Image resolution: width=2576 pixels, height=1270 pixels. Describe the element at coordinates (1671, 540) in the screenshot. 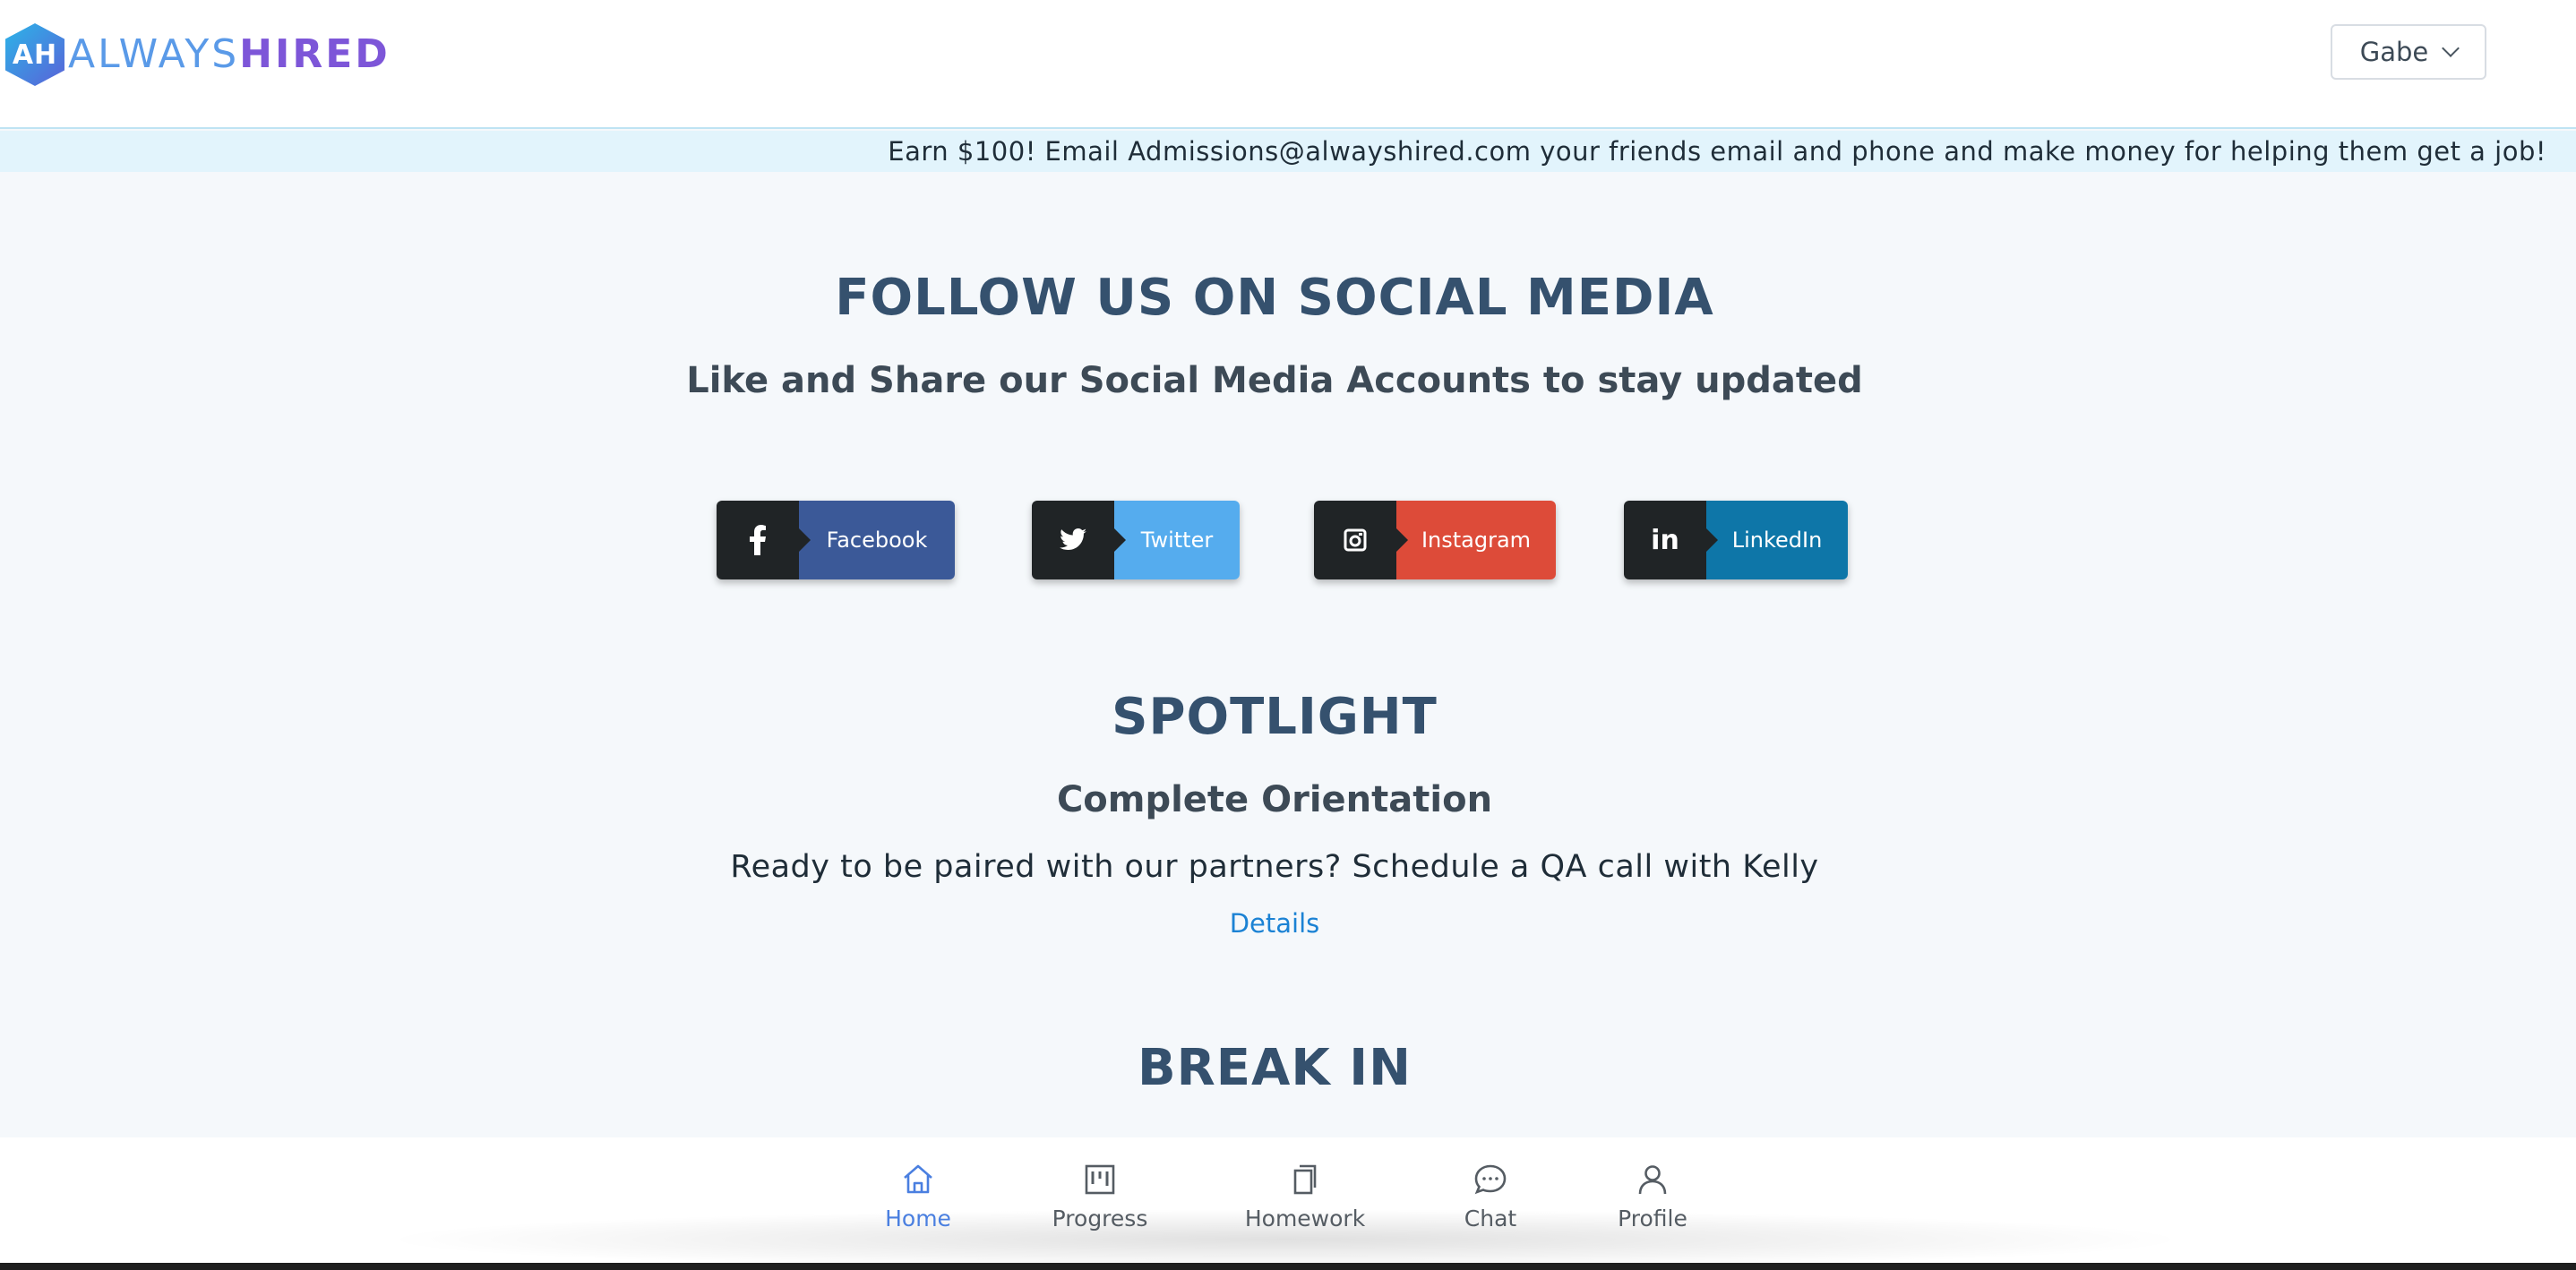

I see `linkedin-icon: in` at that location.